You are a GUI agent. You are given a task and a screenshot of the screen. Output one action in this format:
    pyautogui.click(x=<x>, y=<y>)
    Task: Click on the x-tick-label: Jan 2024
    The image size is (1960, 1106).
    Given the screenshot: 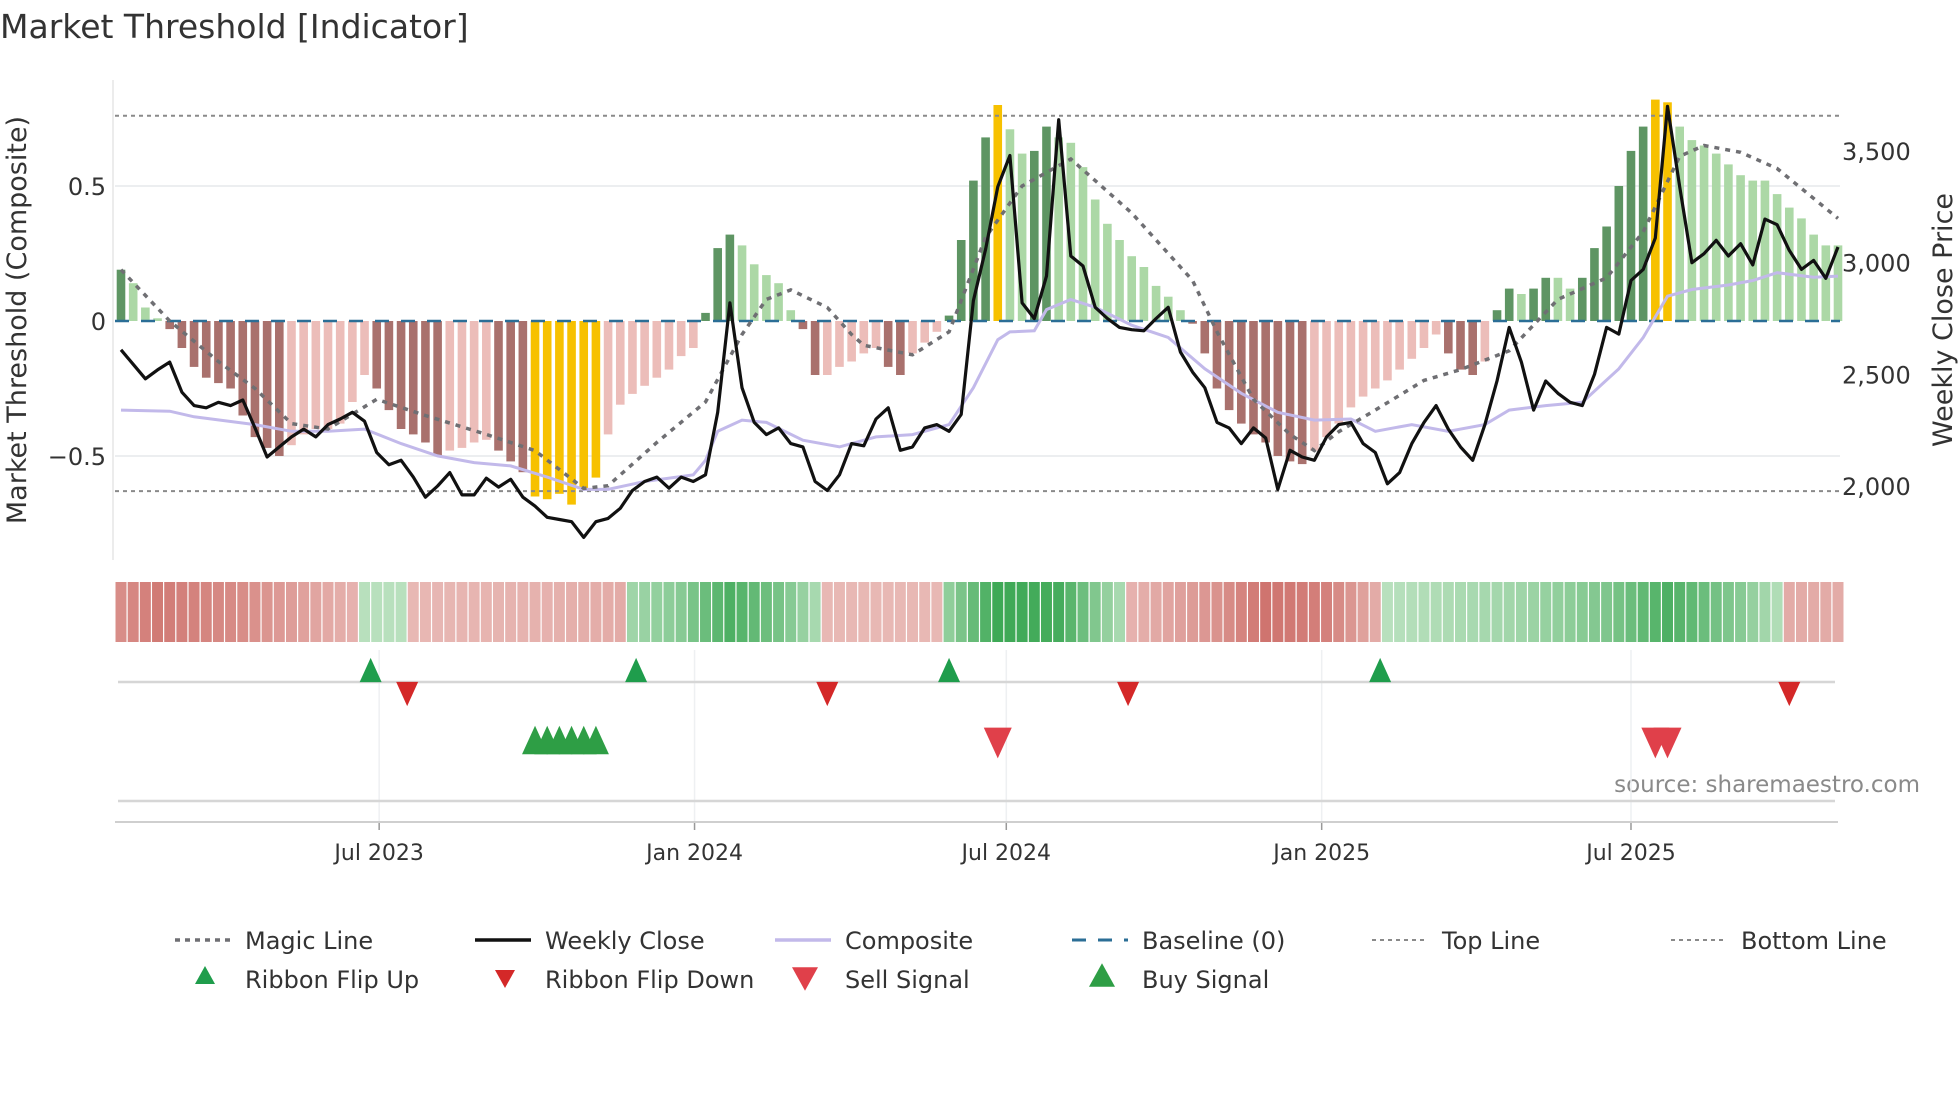 What is the action you would take?
    pyautogui.click(x=693, y=853)
    